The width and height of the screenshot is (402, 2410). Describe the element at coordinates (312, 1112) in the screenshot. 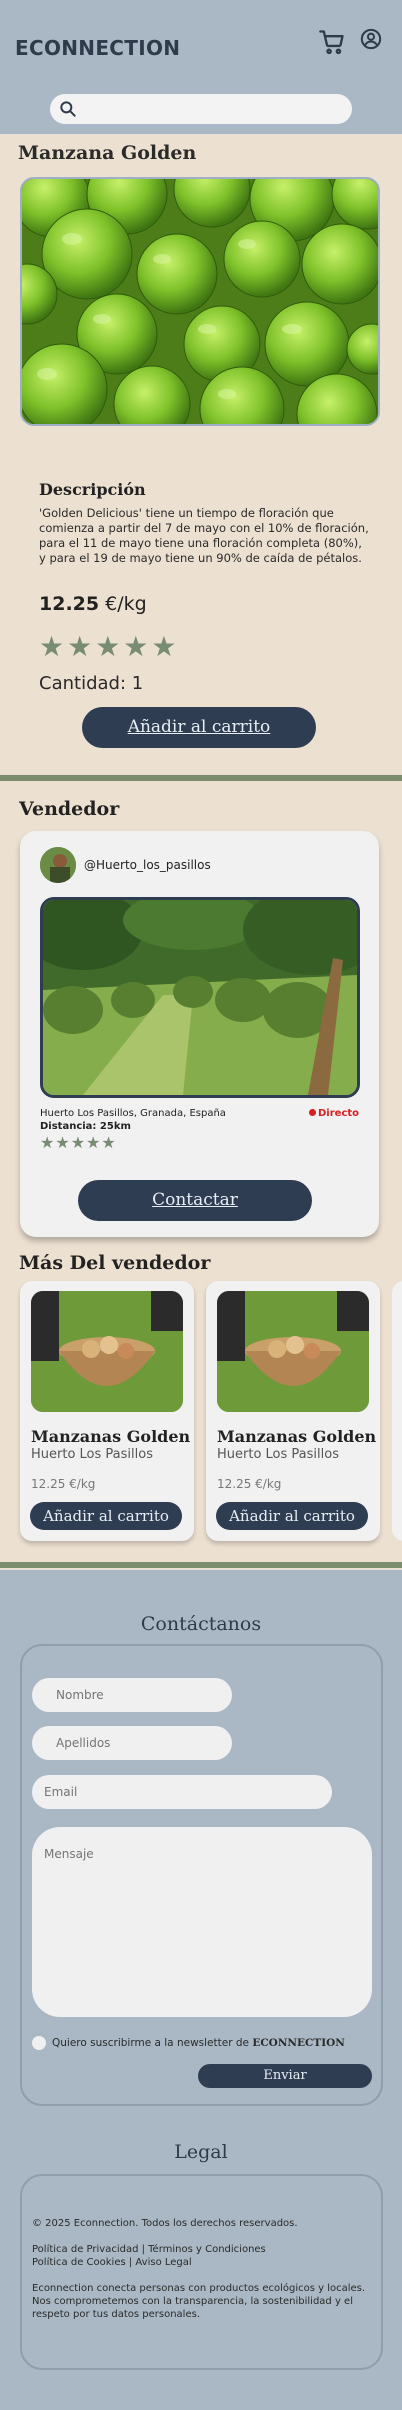

I see `live-dot-icon` at that location.